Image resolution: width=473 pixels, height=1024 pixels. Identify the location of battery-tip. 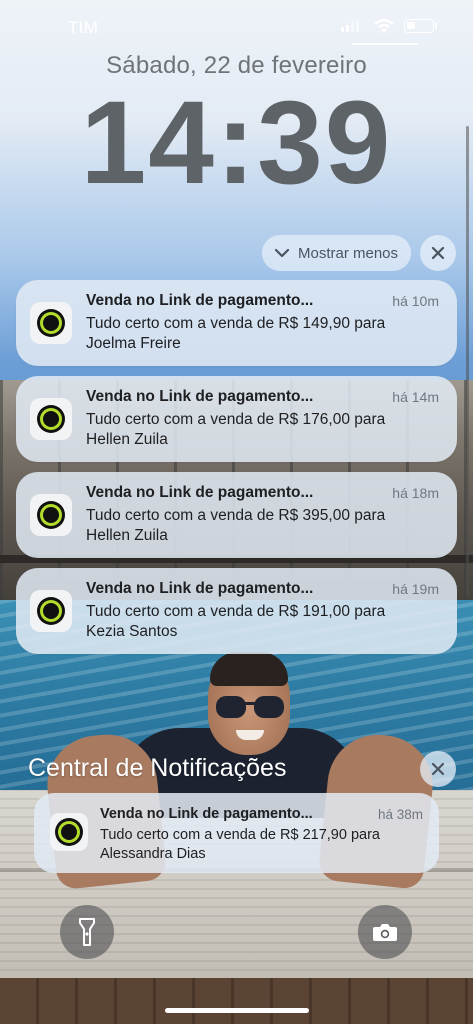
(436, 26).